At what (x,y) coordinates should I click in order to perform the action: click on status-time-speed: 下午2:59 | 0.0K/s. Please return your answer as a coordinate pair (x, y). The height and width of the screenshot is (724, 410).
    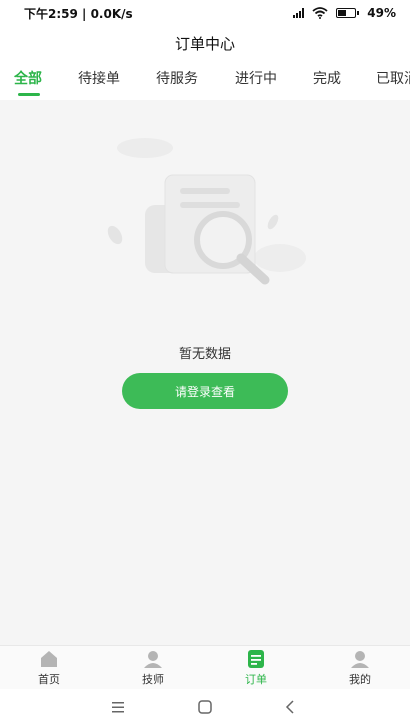
    Looking at the image, I should click on (78, 13).